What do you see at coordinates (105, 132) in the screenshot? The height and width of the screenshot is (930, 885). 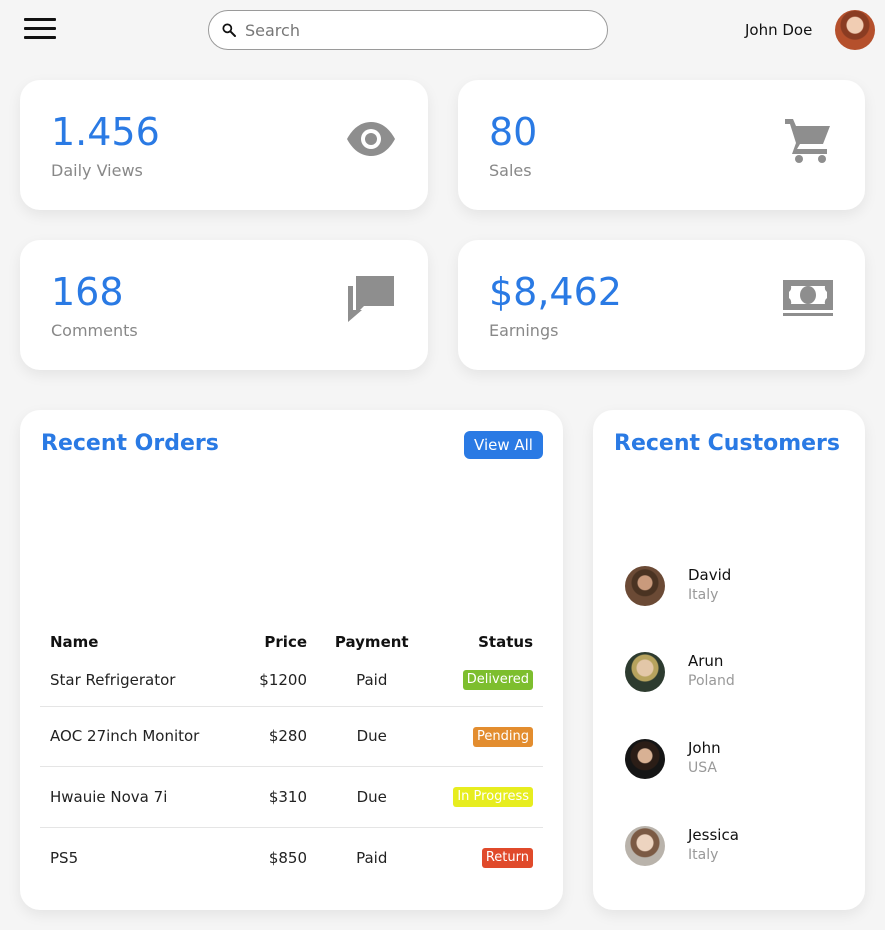 I see `stat-value: 1.456` at bounding box center [105, 132].